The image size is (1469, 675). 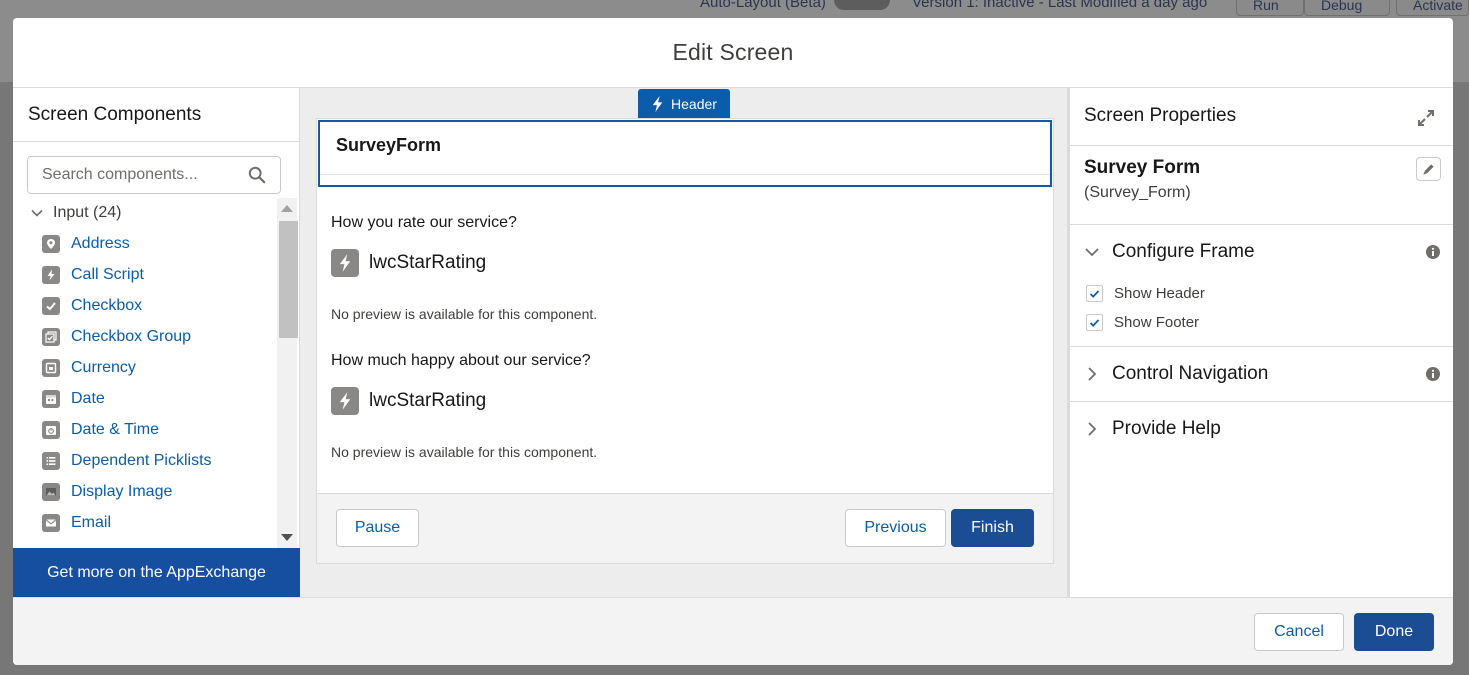 I want to click on component-address: Address, so click(x=144, y=243).